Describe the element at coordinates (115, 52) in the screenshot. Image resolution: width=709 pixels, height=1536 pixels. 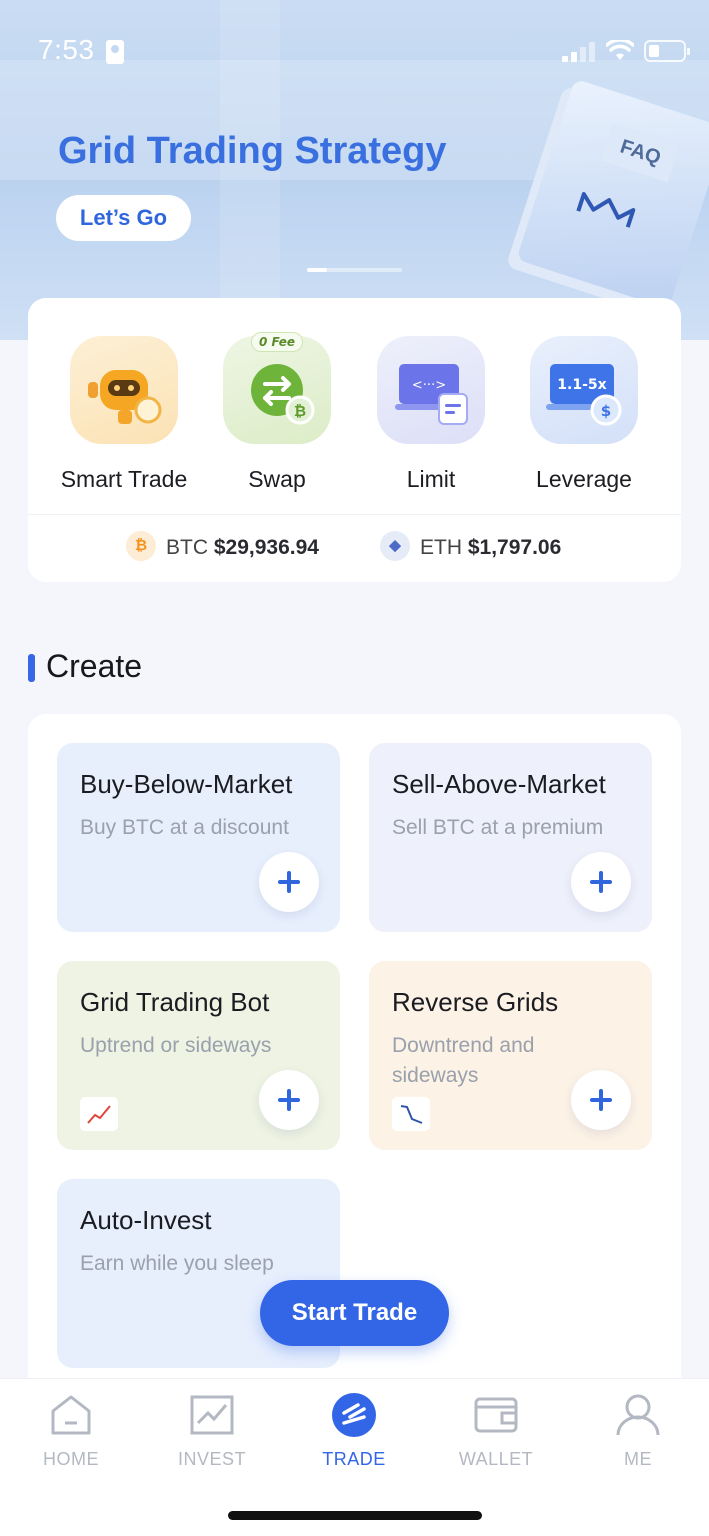
I see `id-card-icon` at that location.